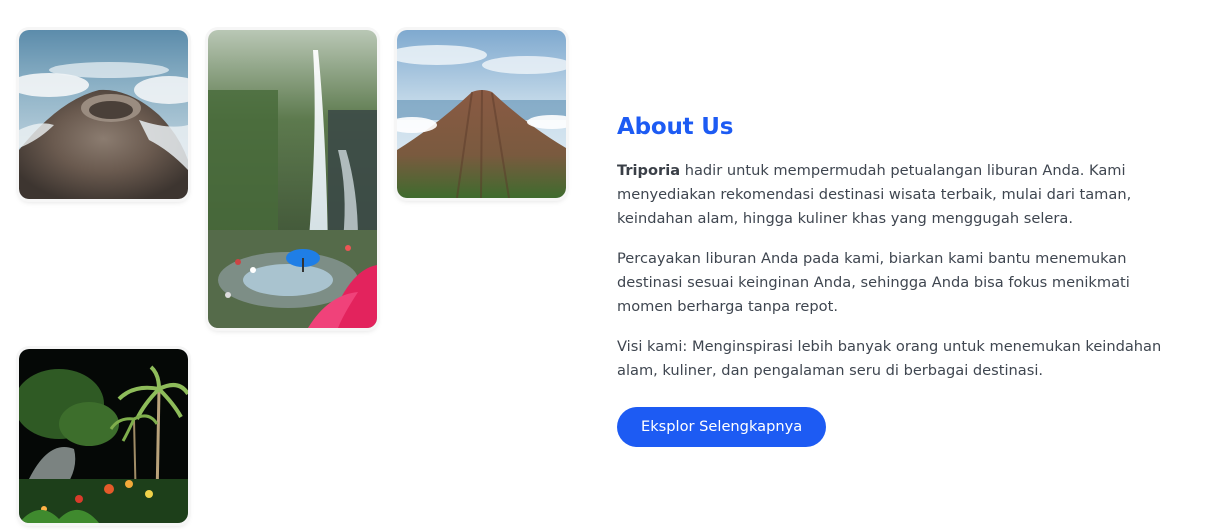 The height and width of the screenshot is (530, 1225). What do you see at coordinates (675, 127) in the screenshot?
I see `about-title: About Us` at bounding box center [675, 127].